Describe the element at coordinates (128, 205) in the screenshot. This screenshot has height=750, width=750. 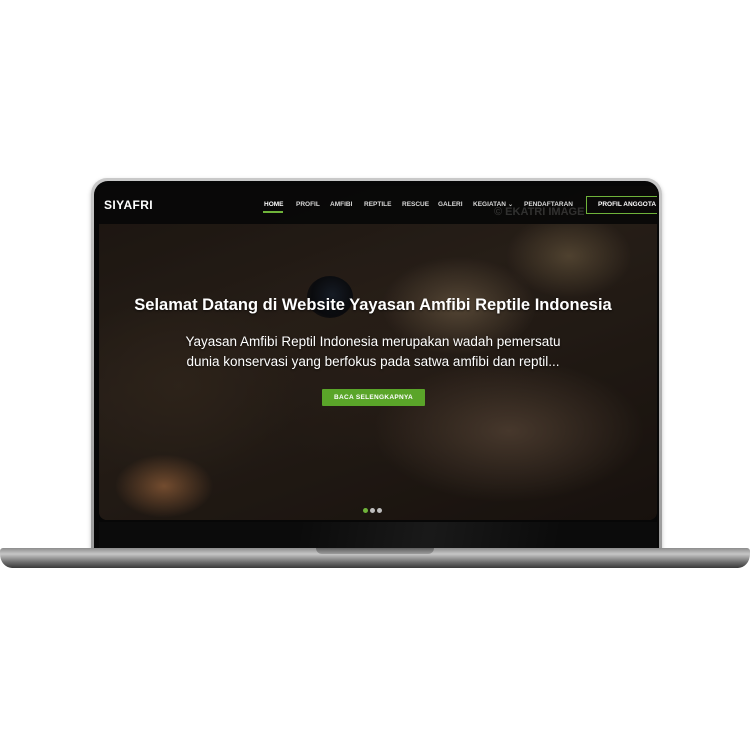
I see `brand-logo: SIYAFRI` at that location.